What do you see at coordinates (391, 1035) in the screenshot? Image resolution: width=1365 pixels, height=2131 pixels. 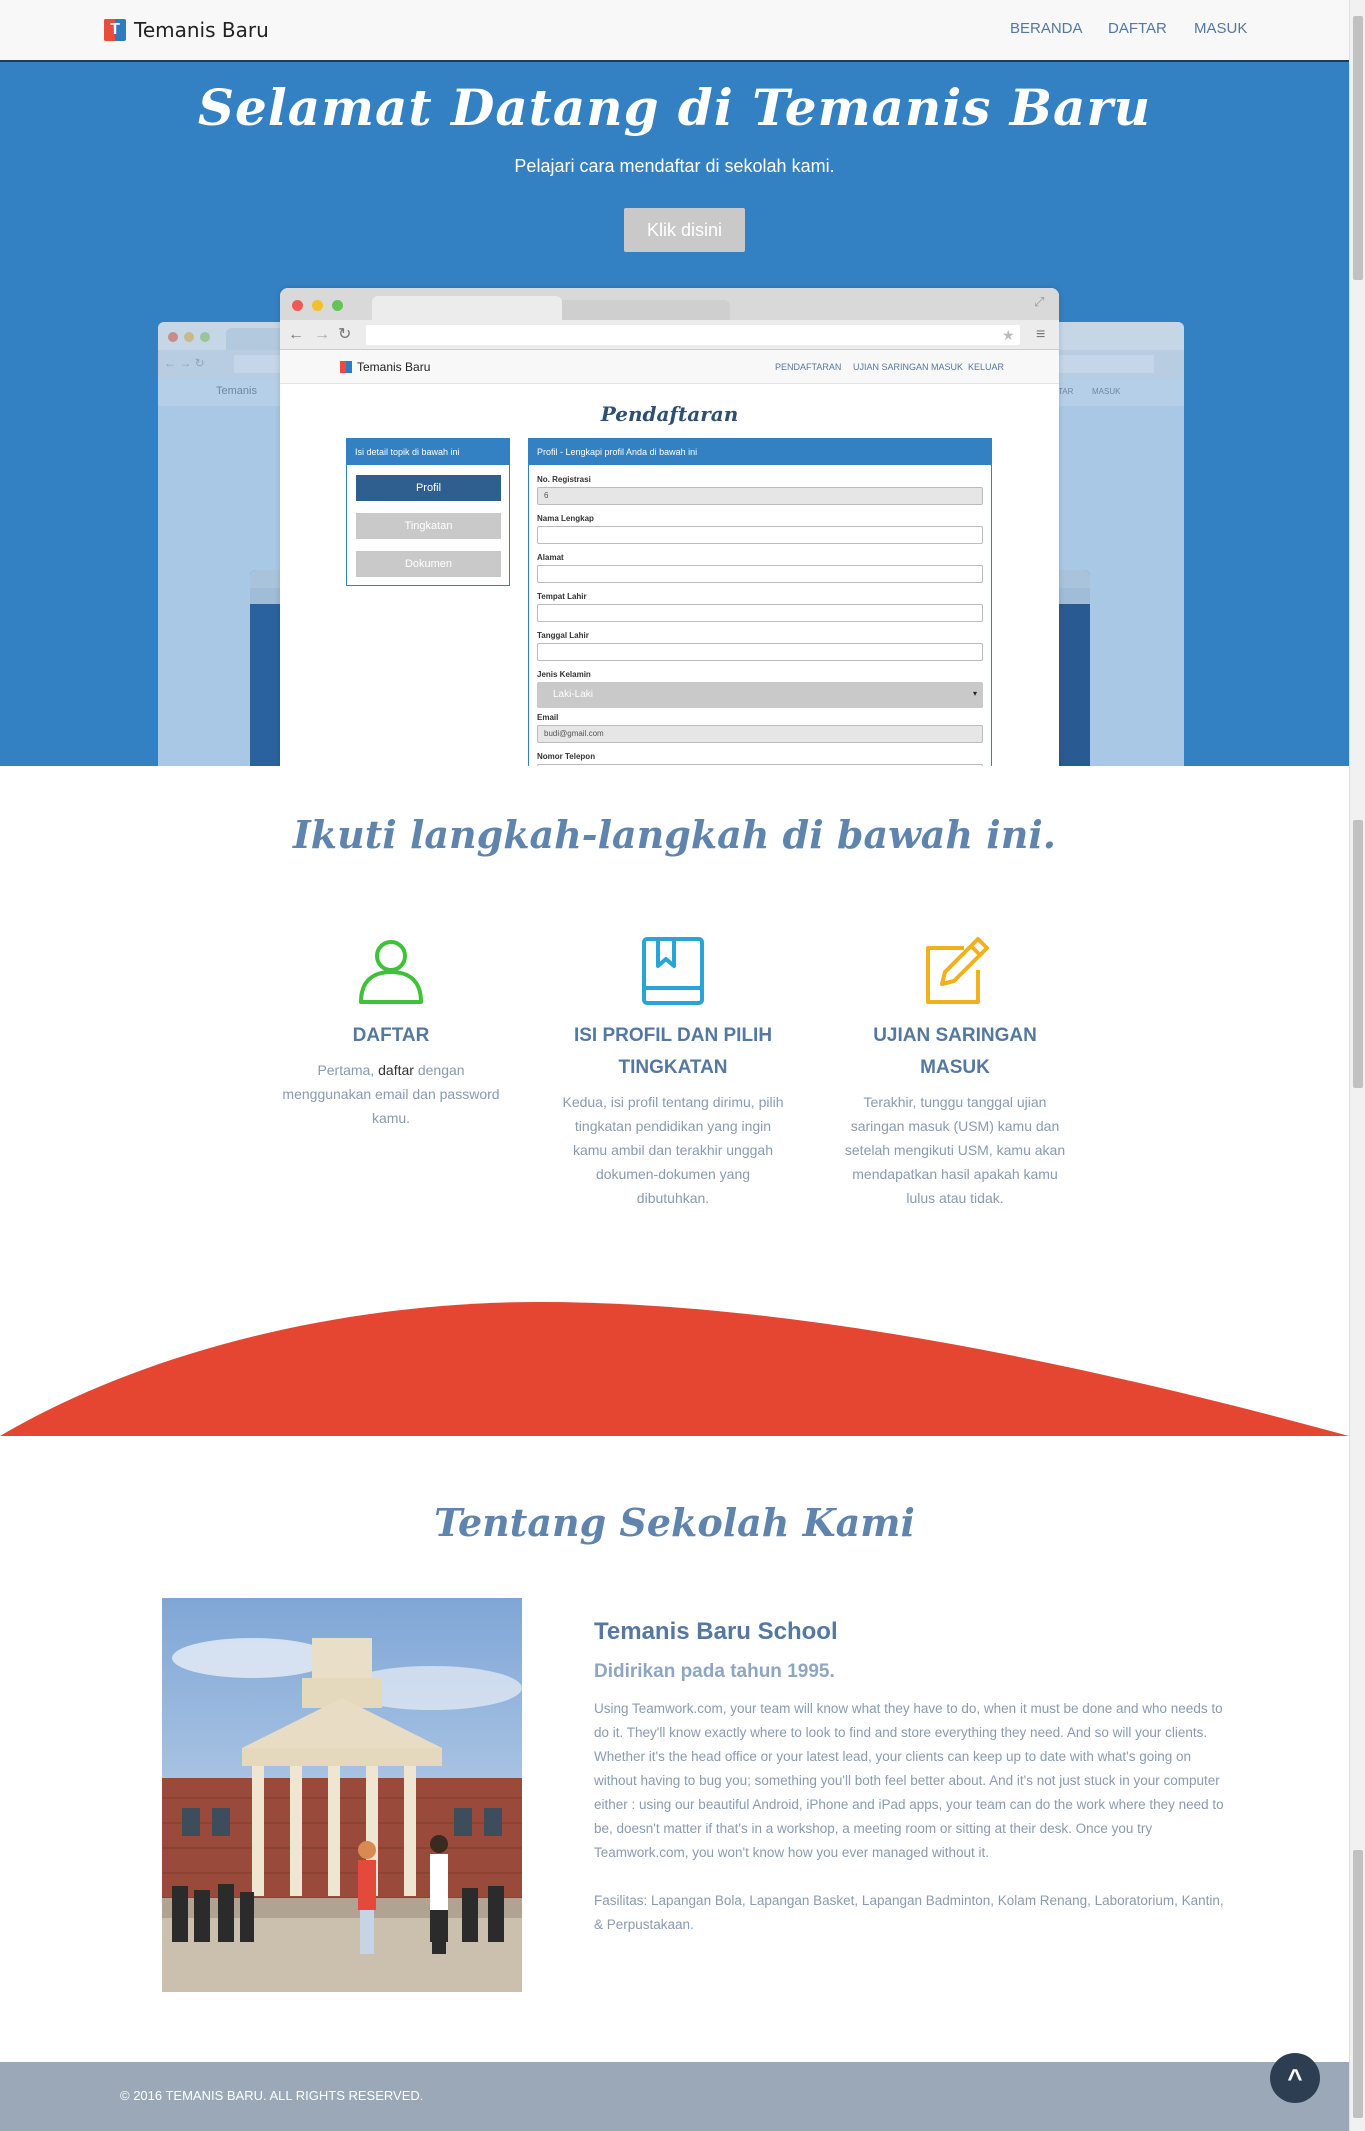 I see `step-title: DAFTAR` at bounding box center [391, 1035].